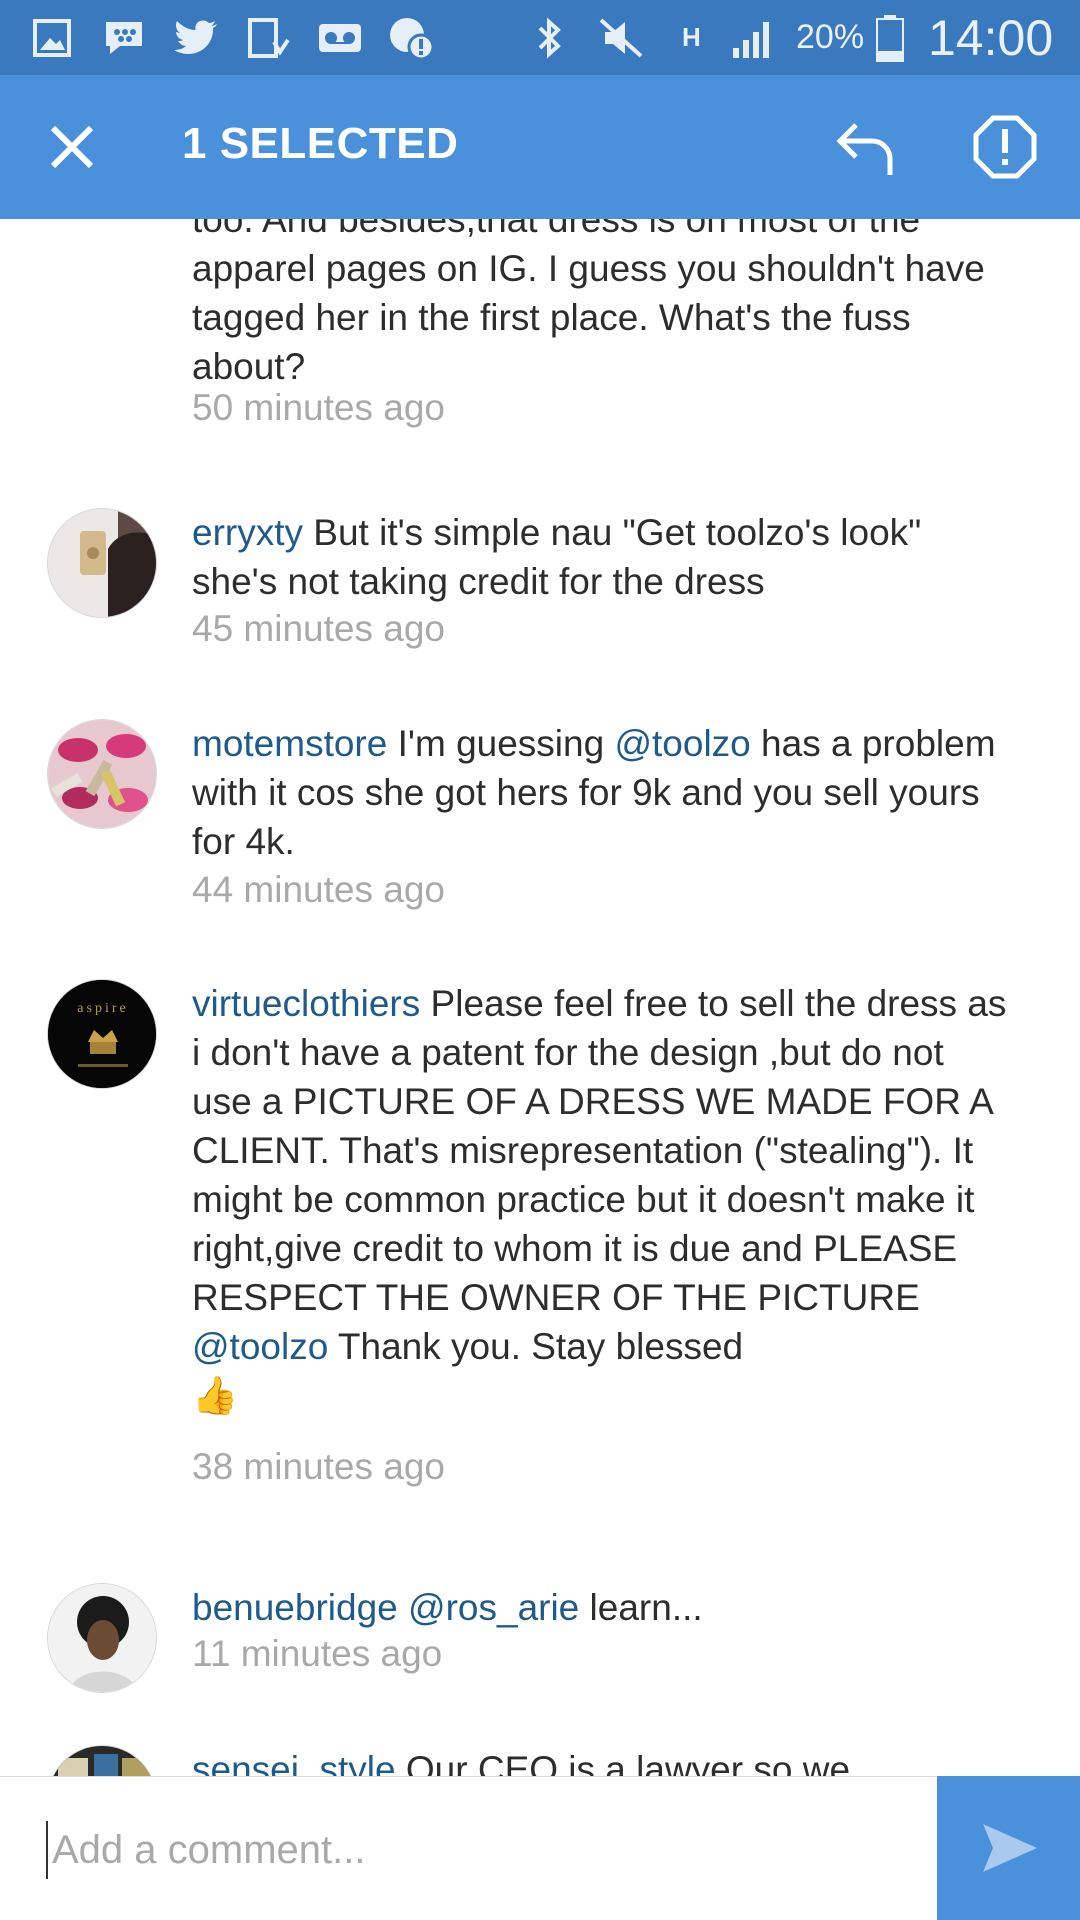 The width and height of the screenshot is (1080, 1920). What do you see at coordinates (691, 37) in the screenshot?
I see `network-type: H` at bounding box center [691, 37].